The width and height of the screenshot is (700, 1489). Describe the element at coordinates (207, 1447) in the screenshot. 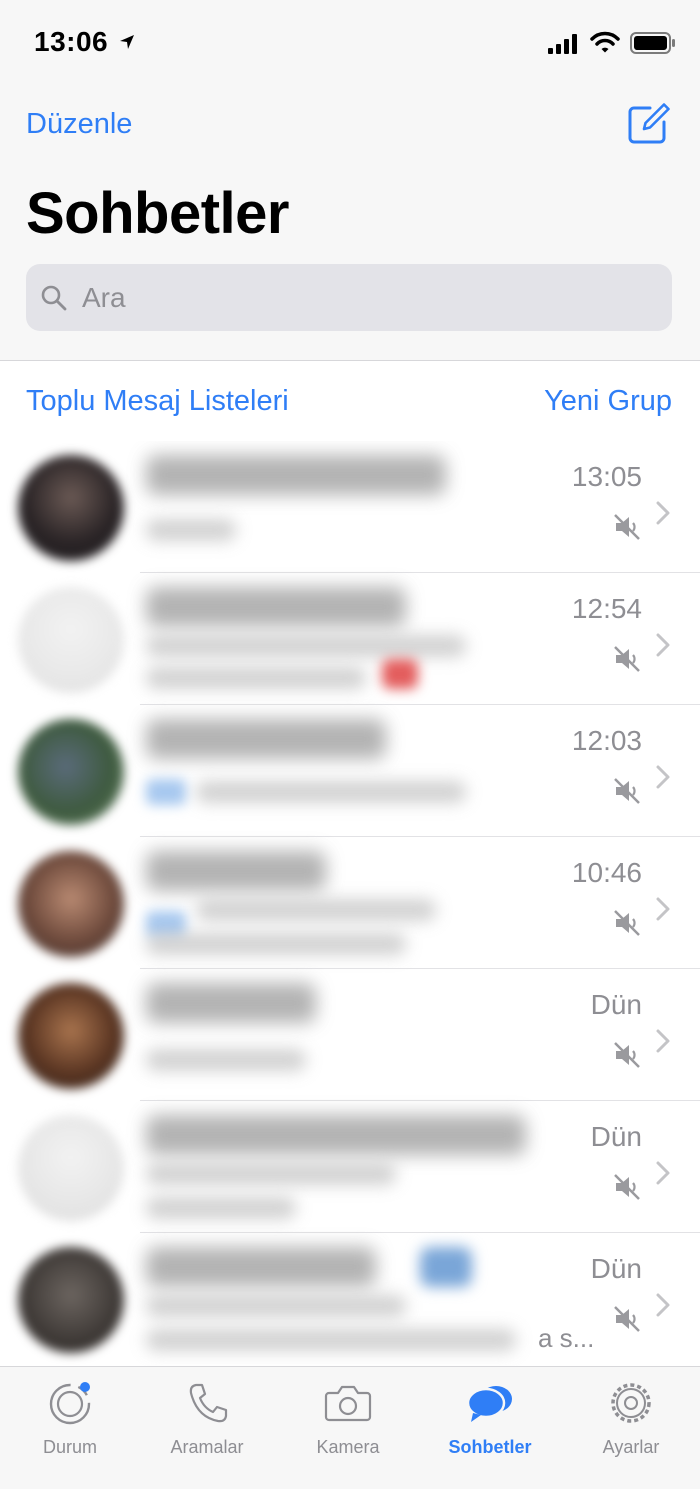

I see `tab-label: Aramalar` at that location.